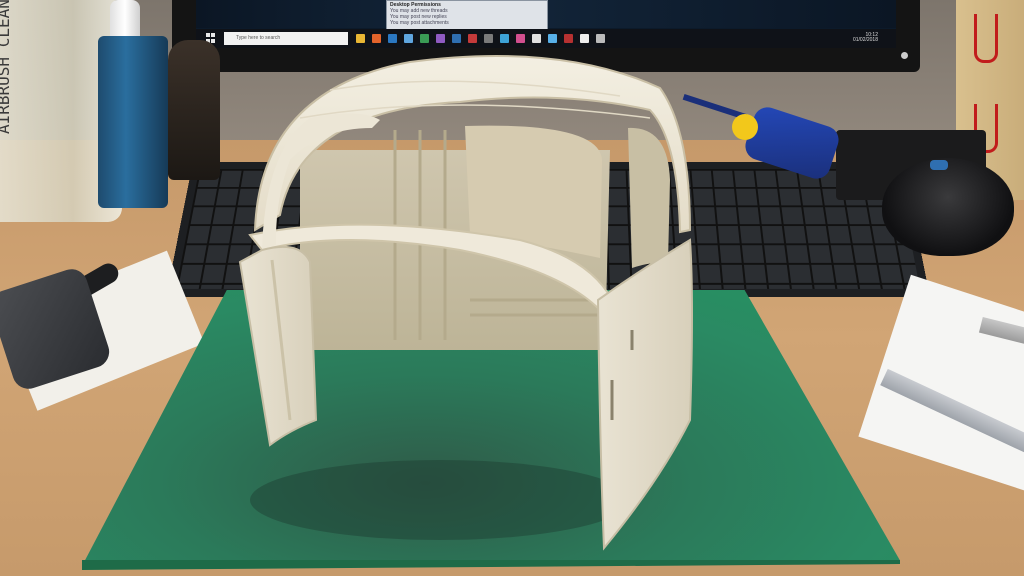 This screenshot has width=1024, height=576. What do you see at coordinates (278, 346) in the screenshot?
I see `left-door` at bounding box center [278, 346].